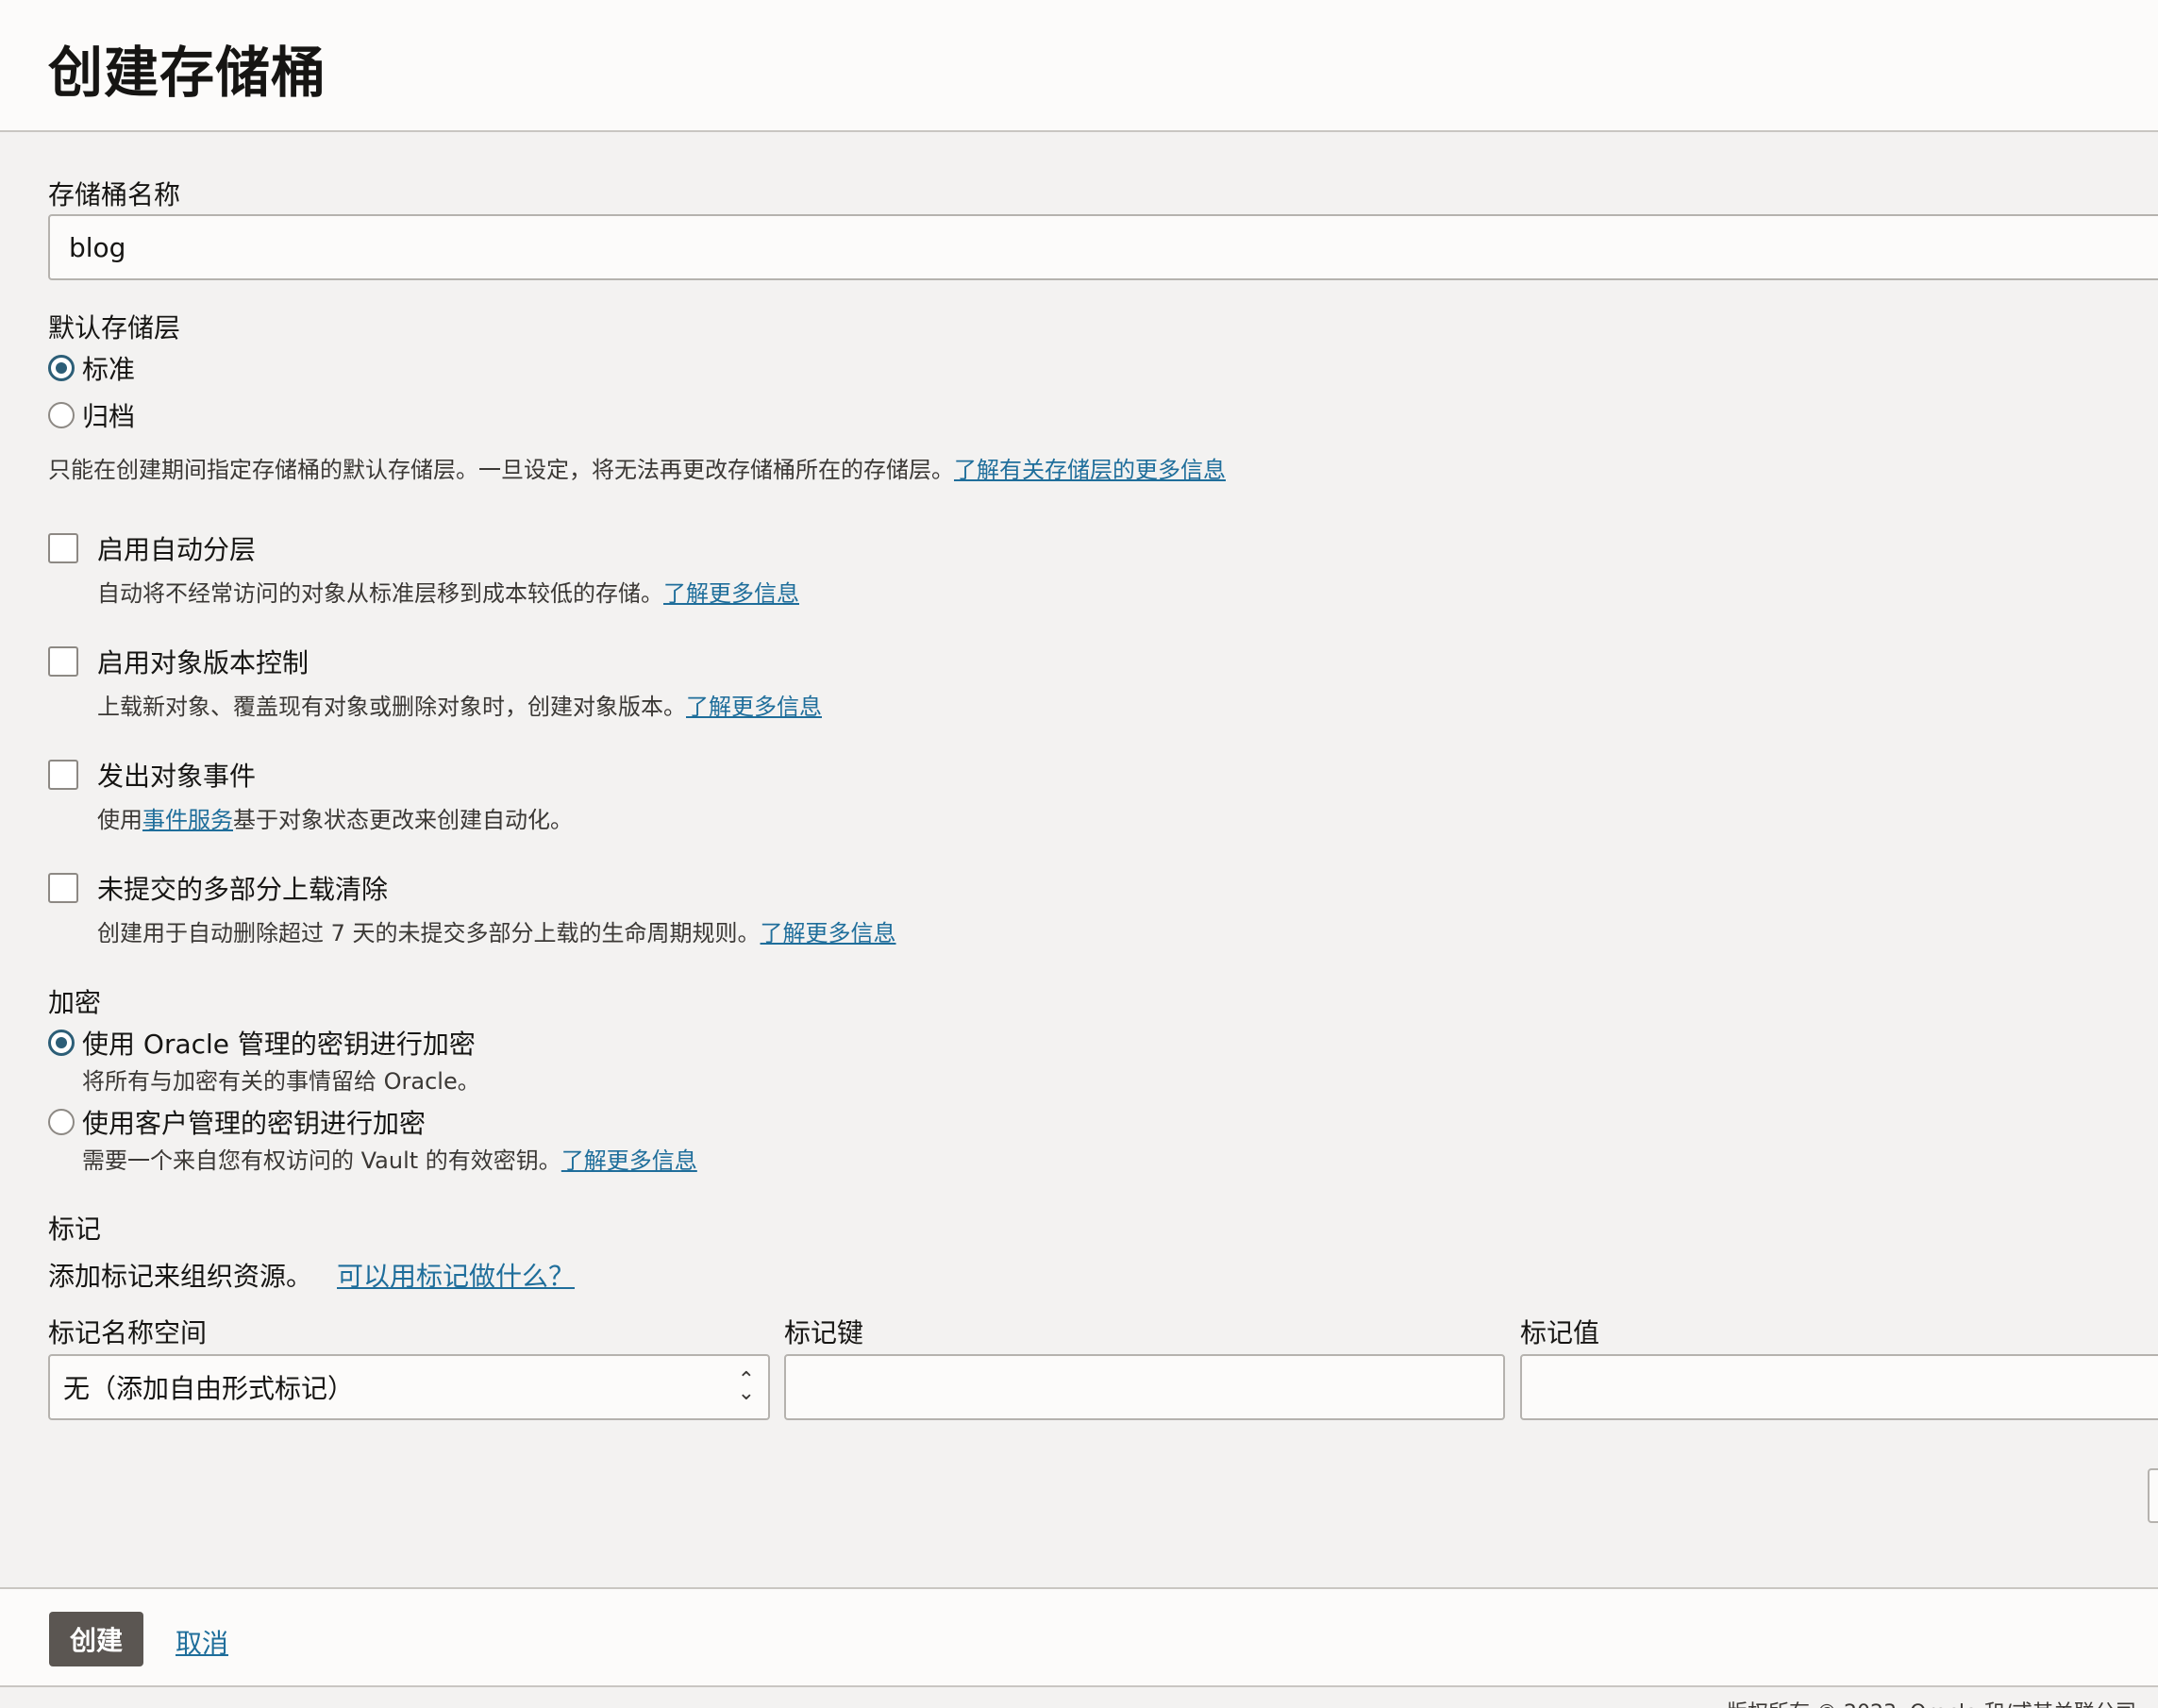 This screenshot has width=2158, height=1708. Describe the element at coordinates (202, 1642) in the screenshot. I see `cancel-link: 取消` at that location.